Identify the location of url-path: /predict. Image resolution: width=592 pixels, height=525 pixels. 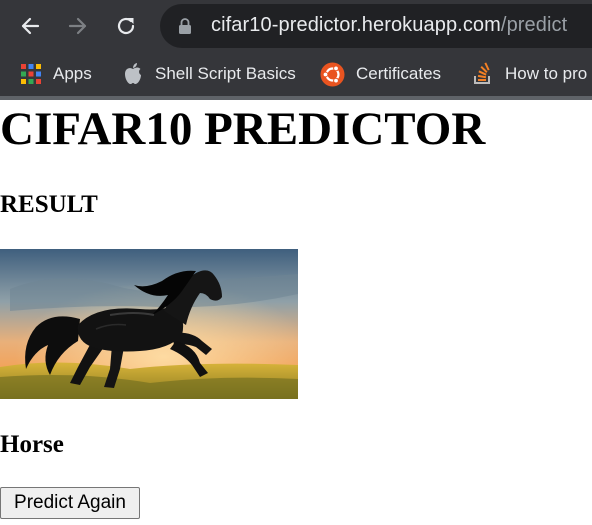
(534, 25).